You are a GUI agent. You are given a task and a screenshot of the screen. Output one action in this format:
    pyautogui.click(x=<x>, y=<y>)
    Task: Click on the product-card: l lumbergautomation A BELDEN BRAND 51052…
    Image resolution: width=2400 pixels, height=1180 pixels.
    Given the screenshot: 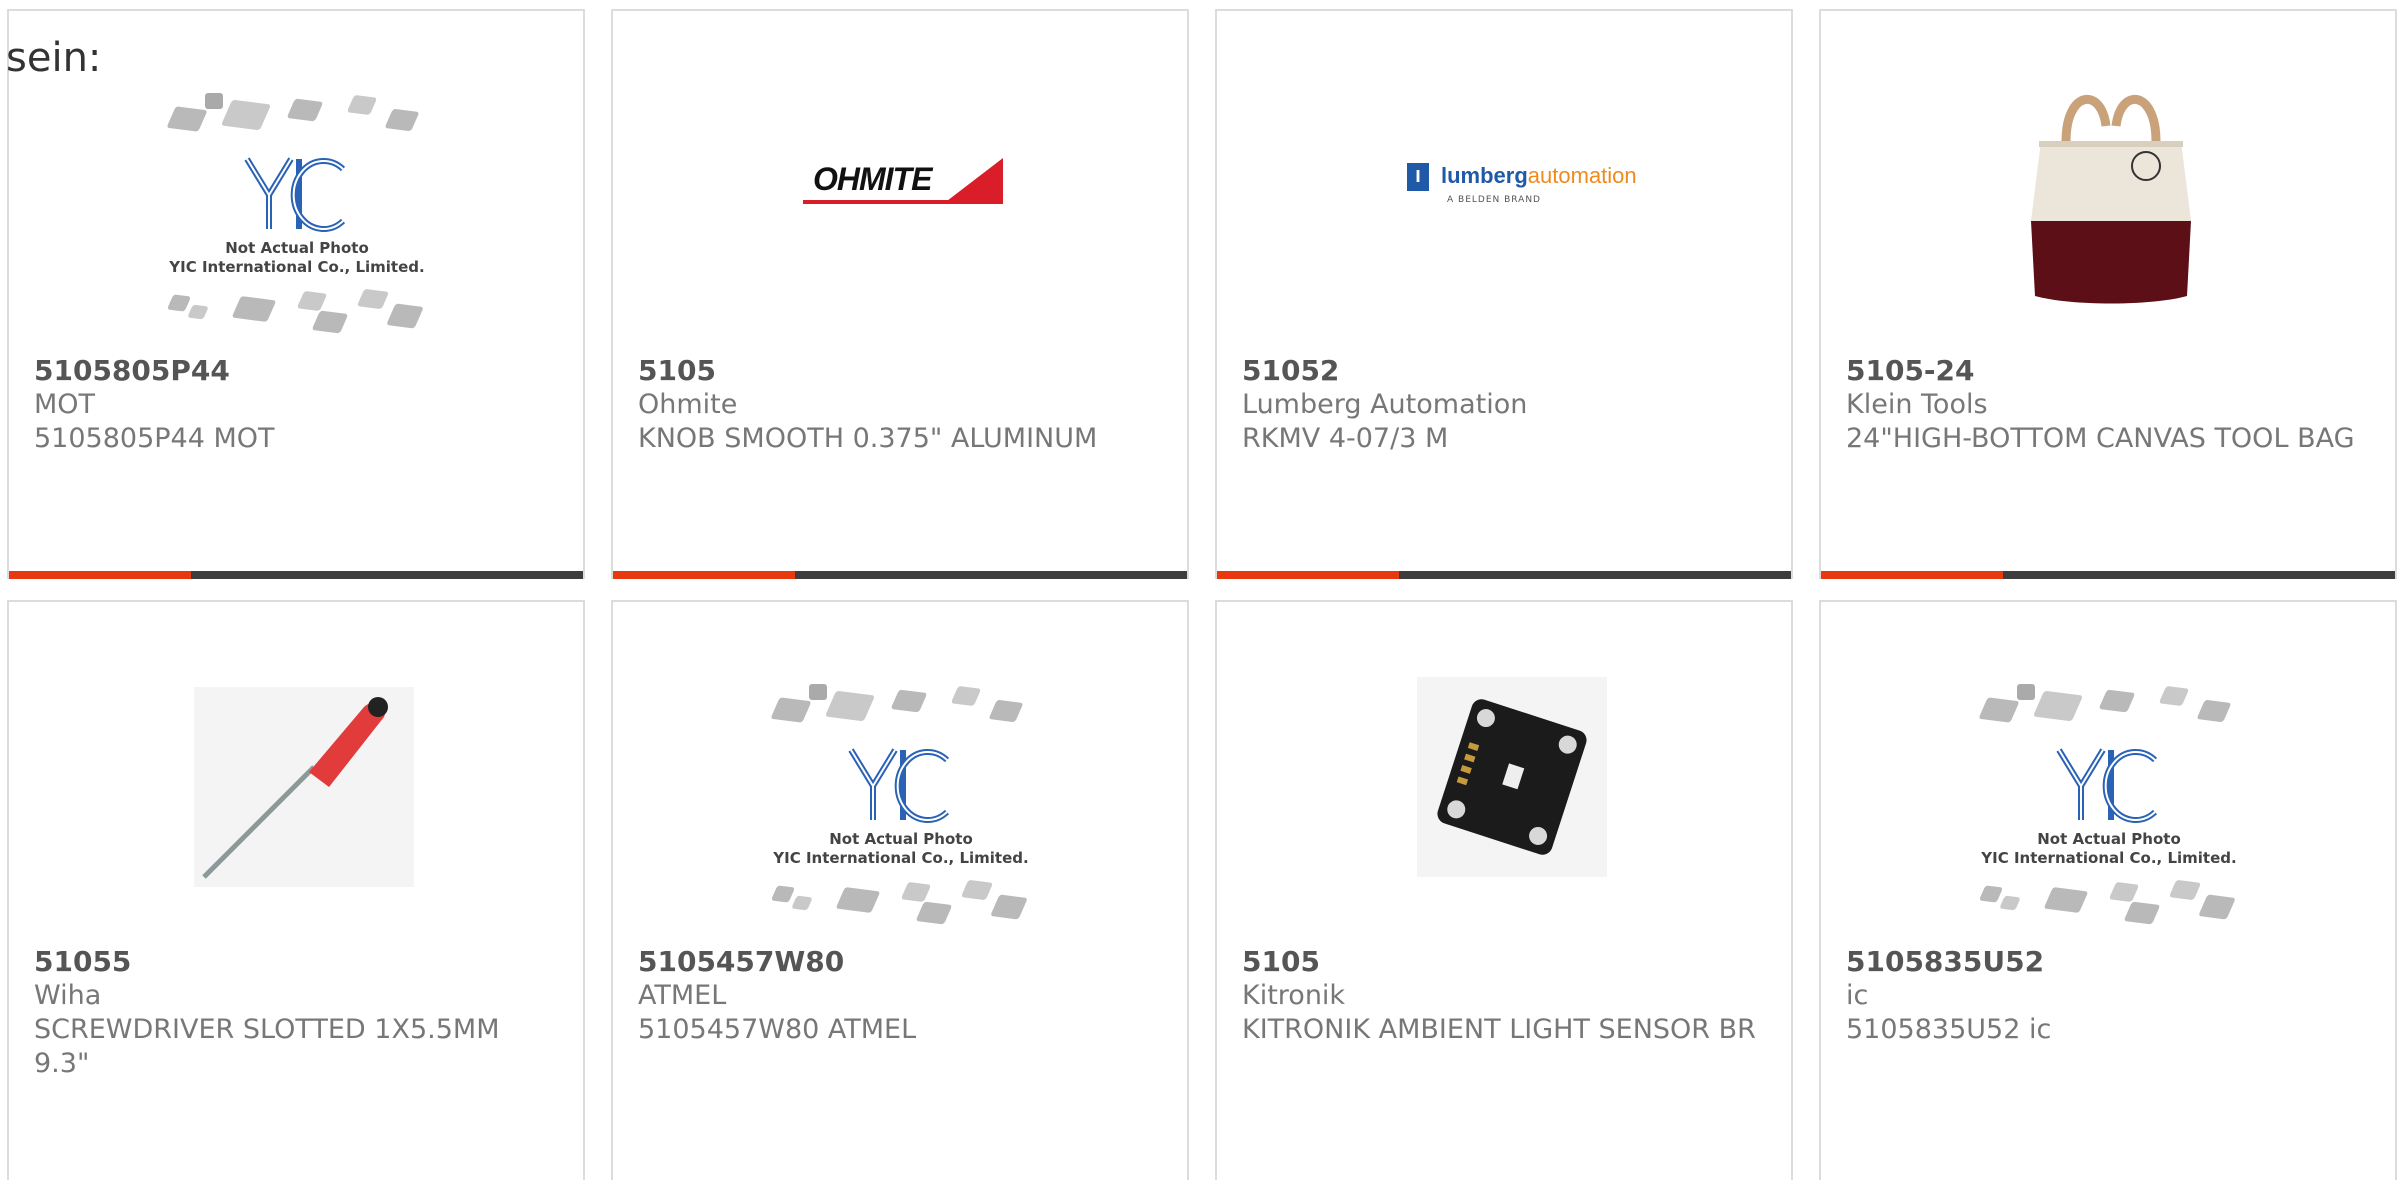 What is the action you would take?
    pyautogui.click(x=1504, y=294)
    